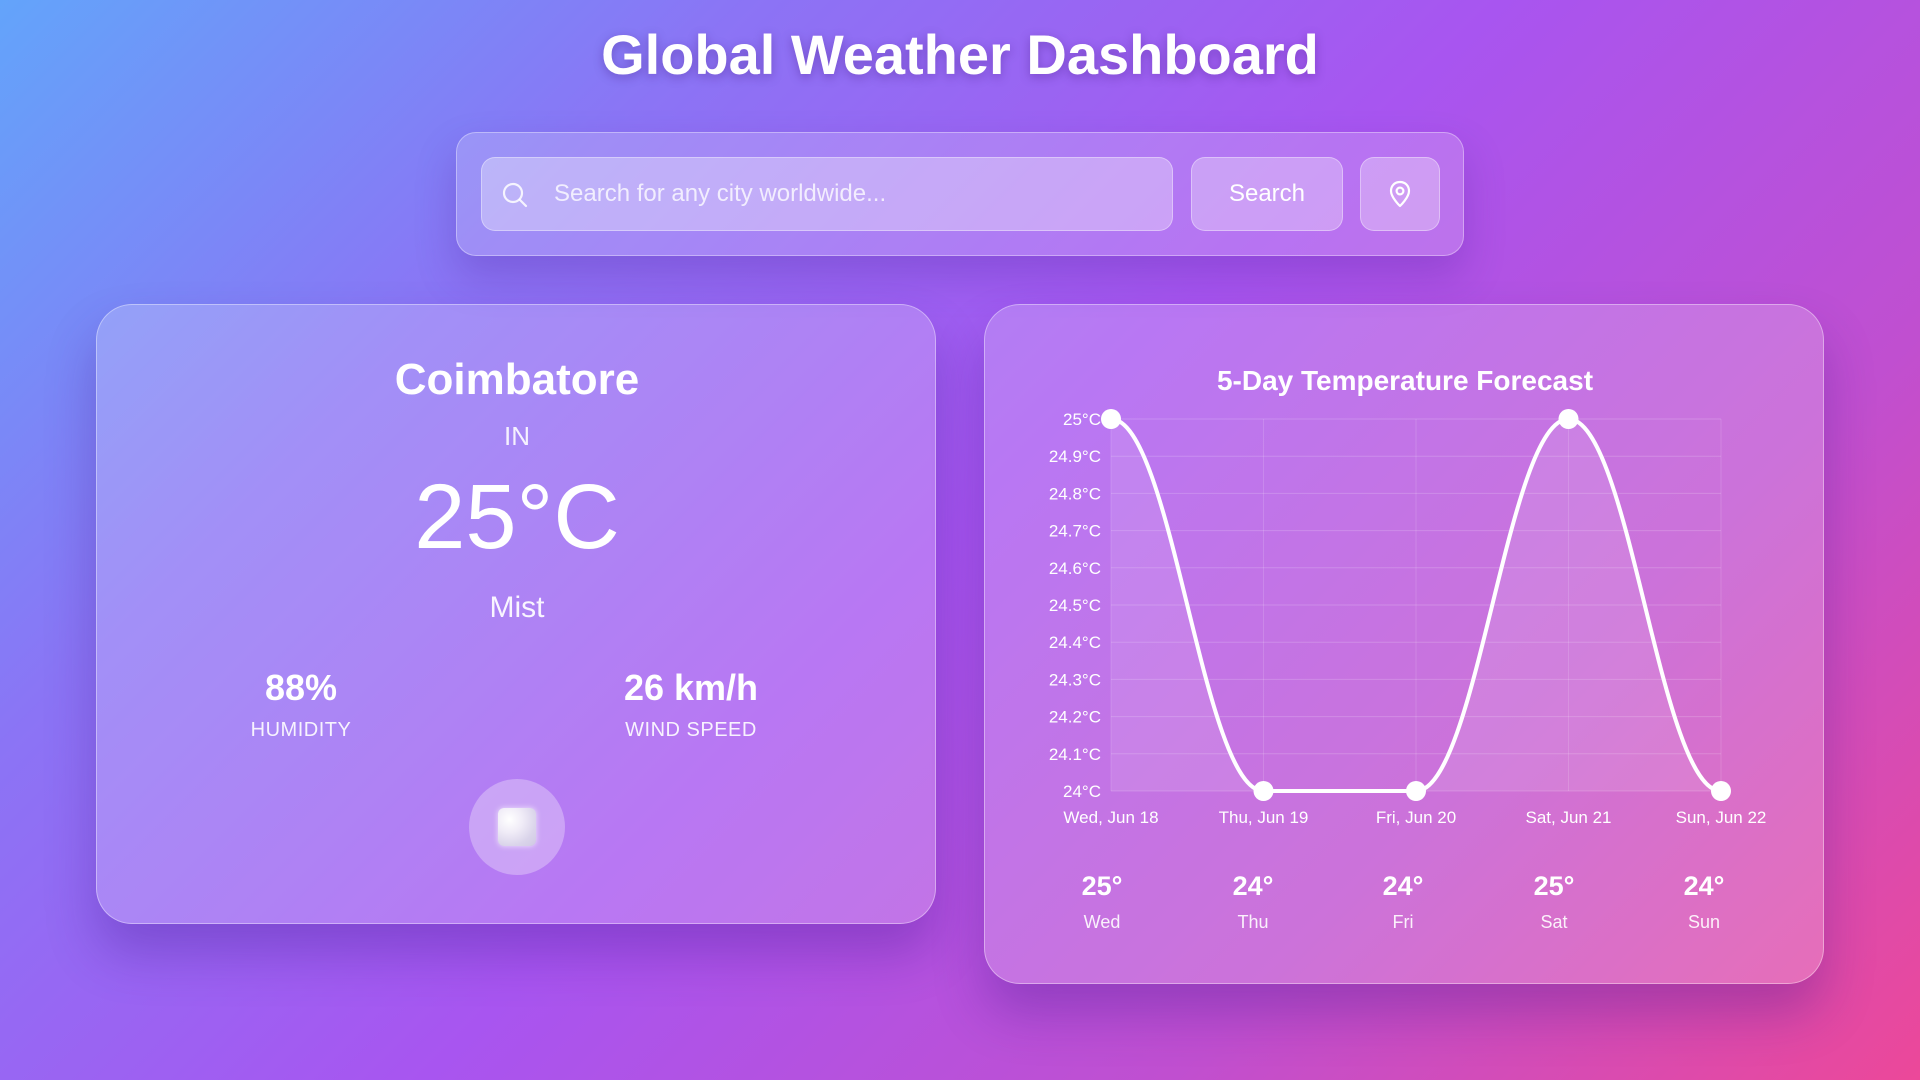 The image size is (1920, 1080). I want to click on humidity-value: 88%, so click(301, 687).